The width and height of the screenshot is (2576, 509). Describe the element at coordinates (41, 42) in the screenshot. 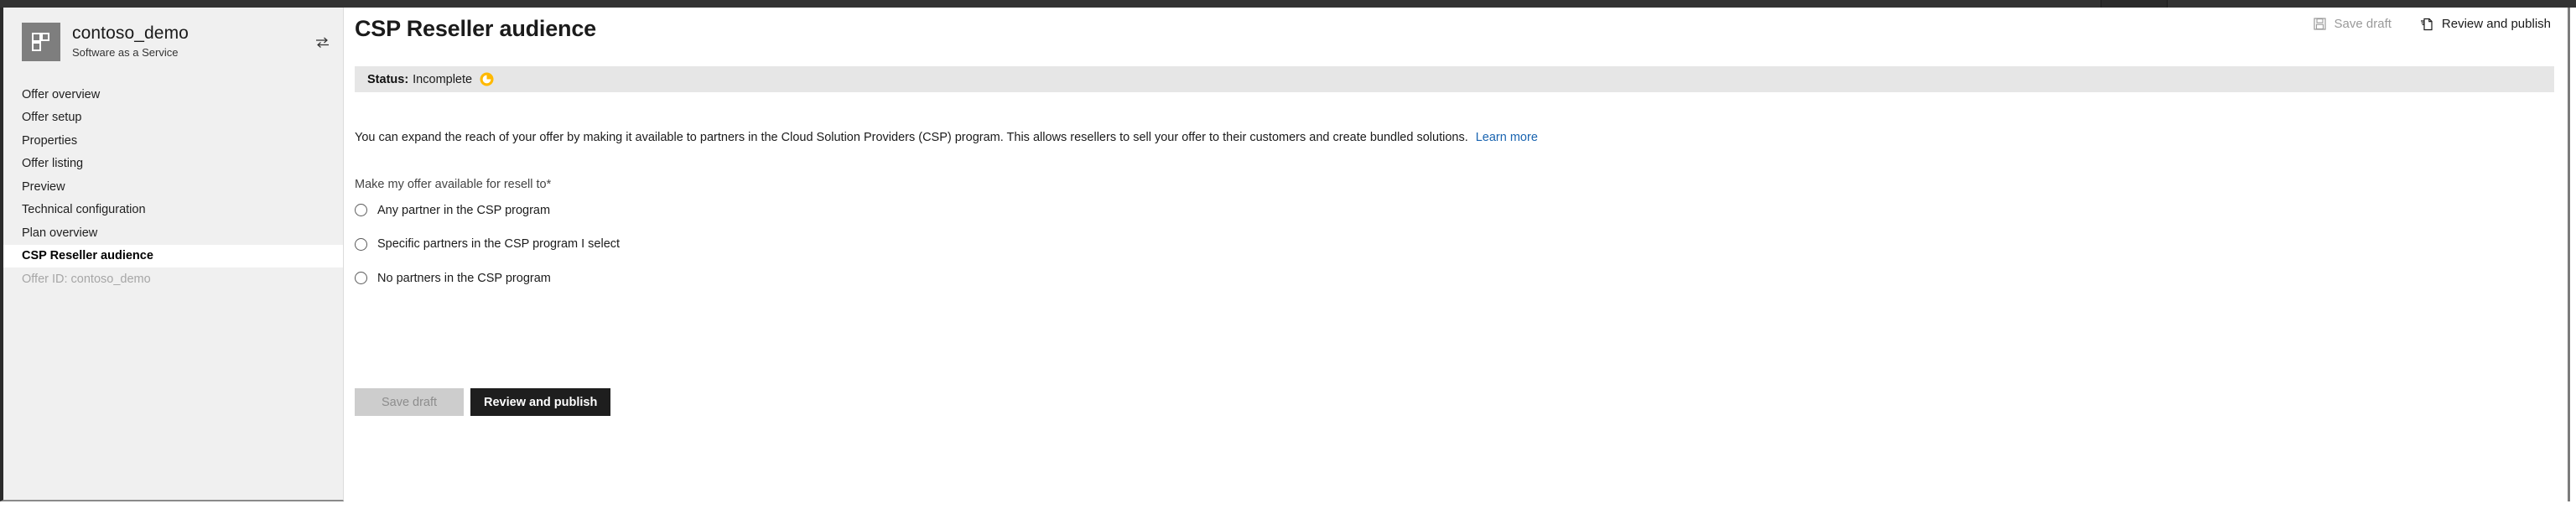

I see `offer-tile-icon` at that location.